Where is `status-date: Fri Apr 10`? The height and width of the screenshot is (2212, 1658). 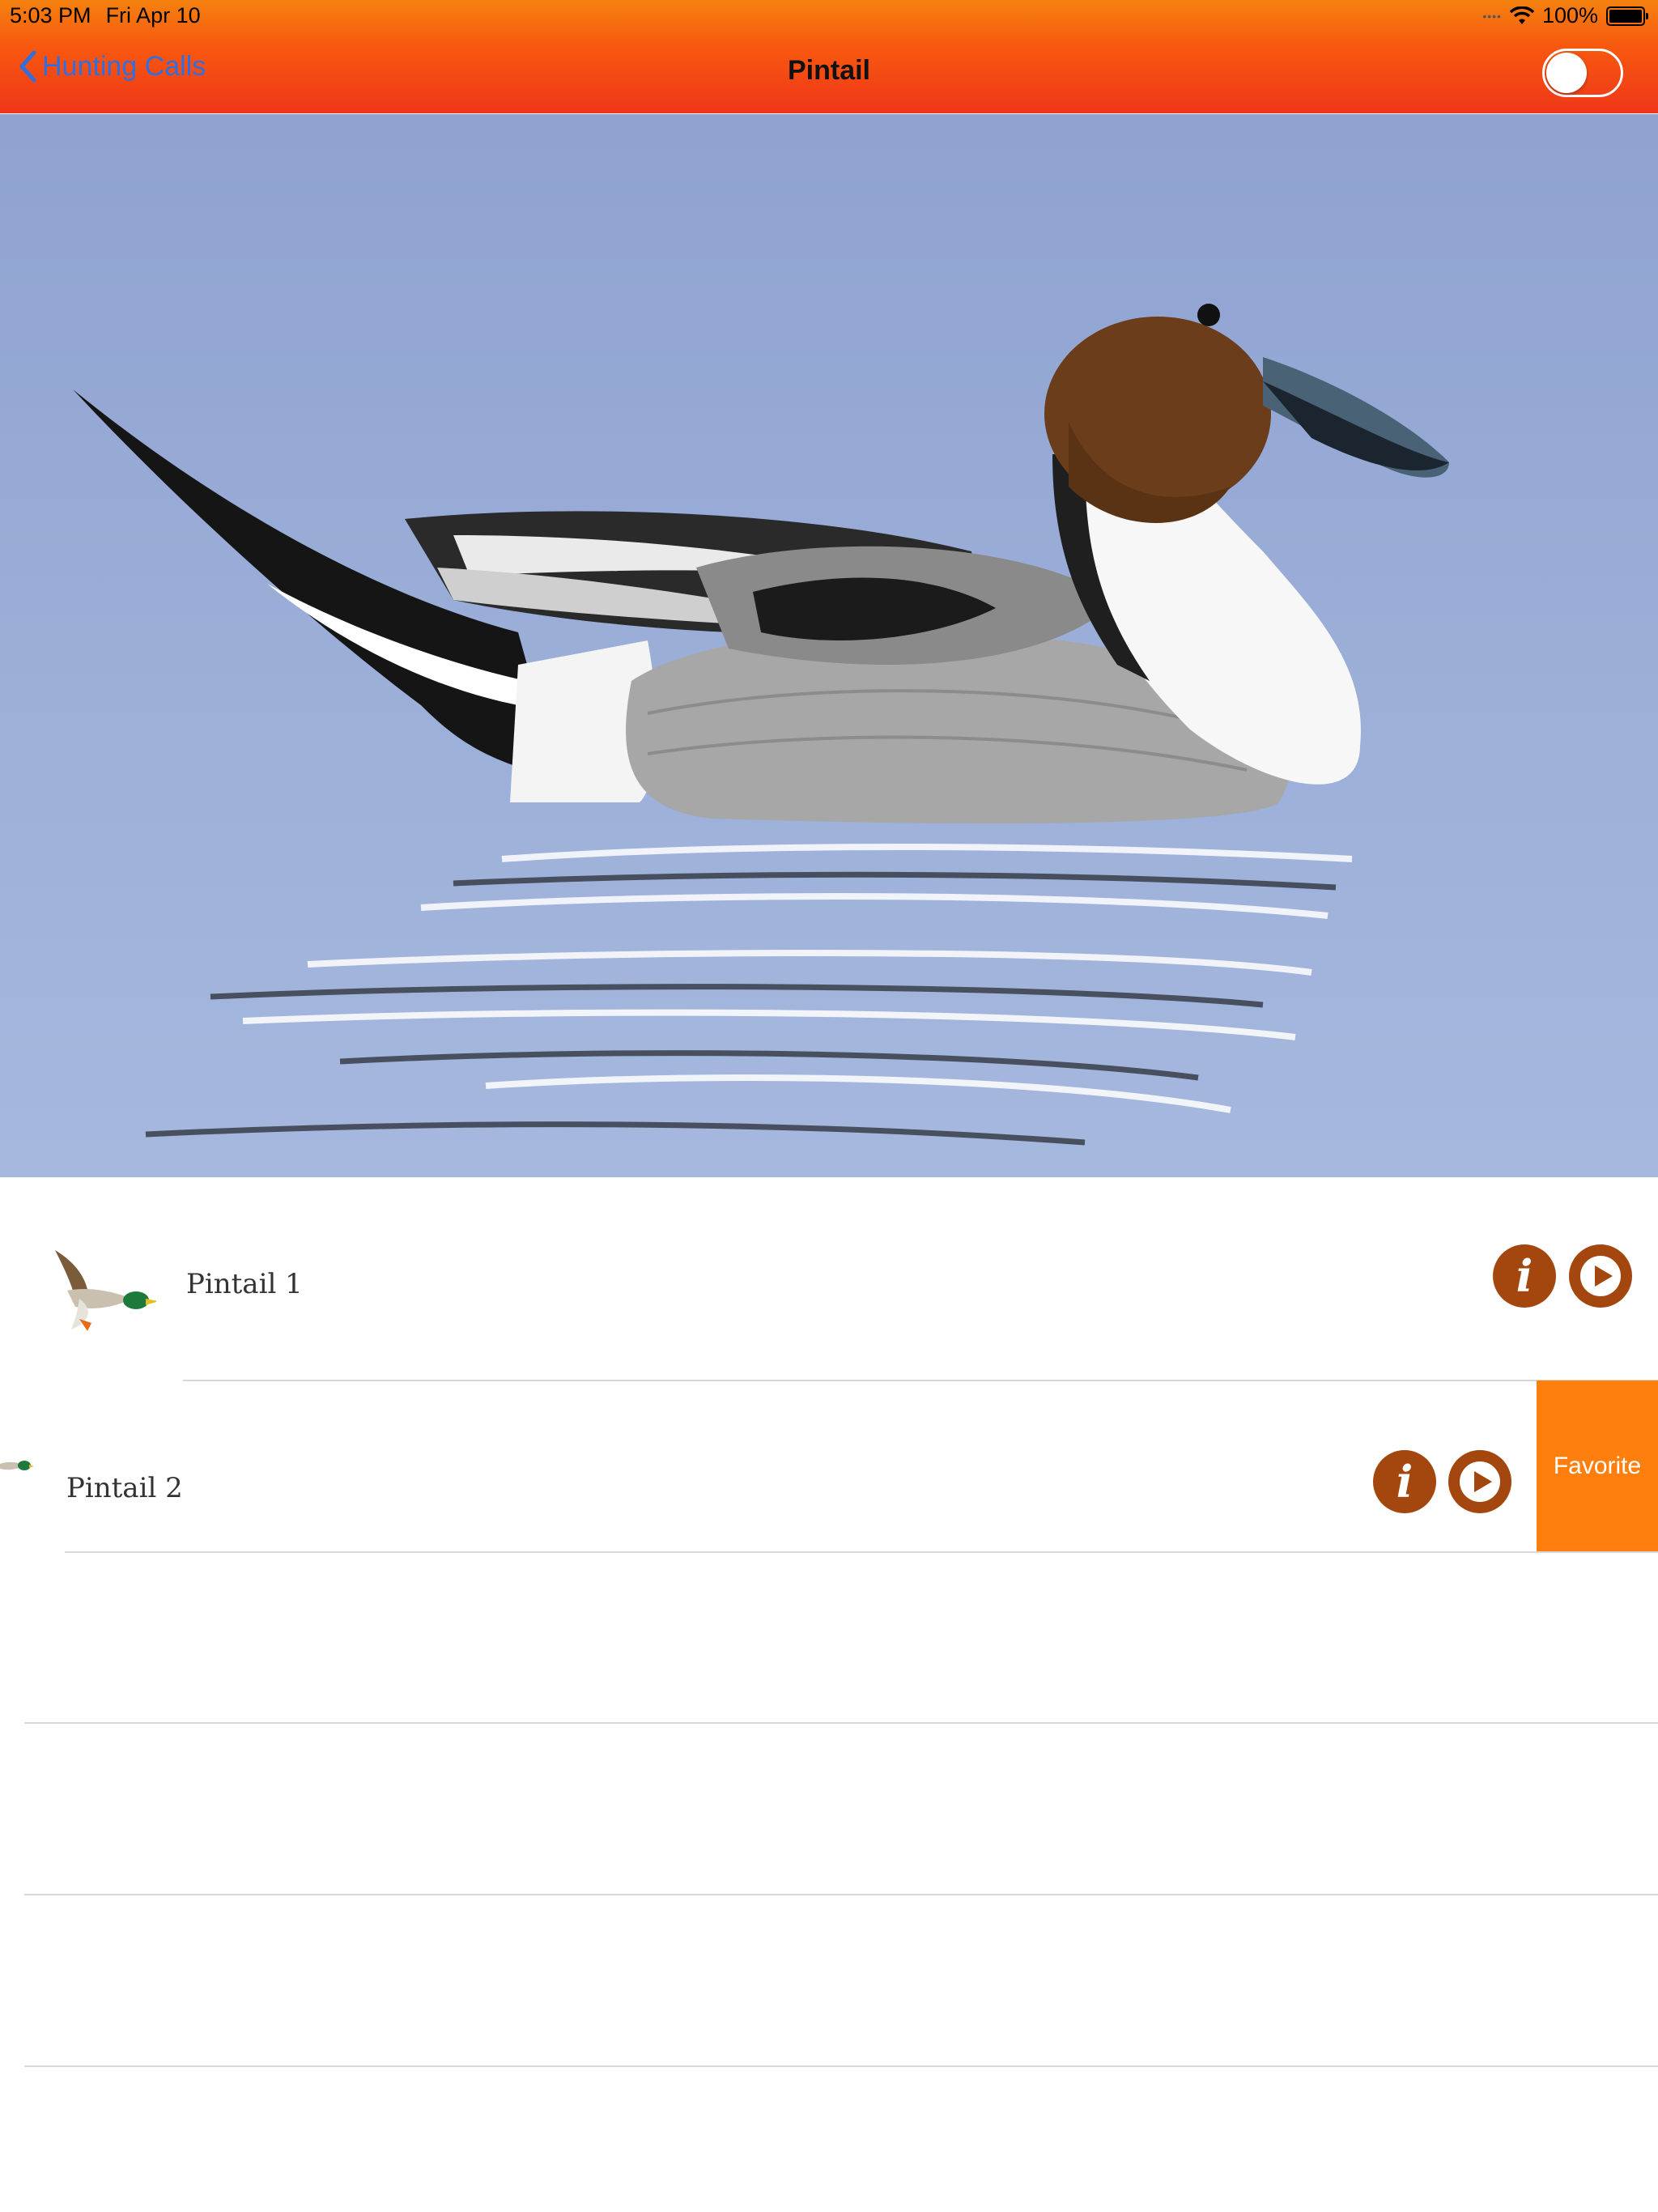
status-date: Fri Apr 10 is located at coordinates (153, 16).